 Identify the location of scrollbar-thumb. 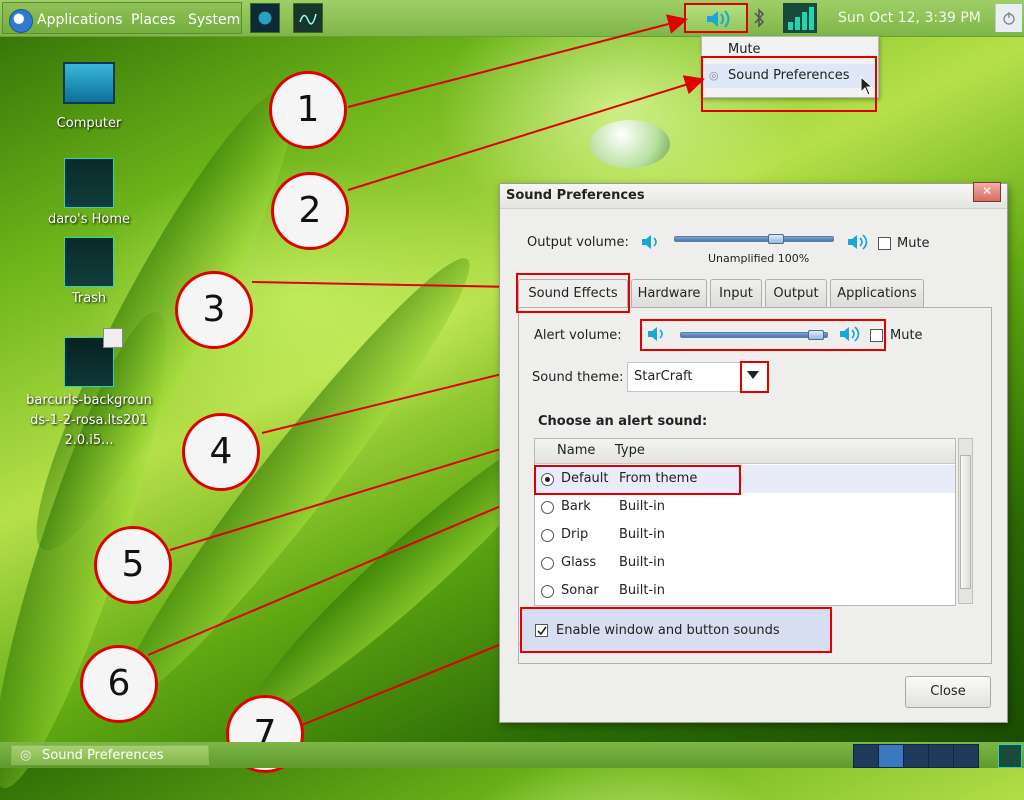
(965, 522).